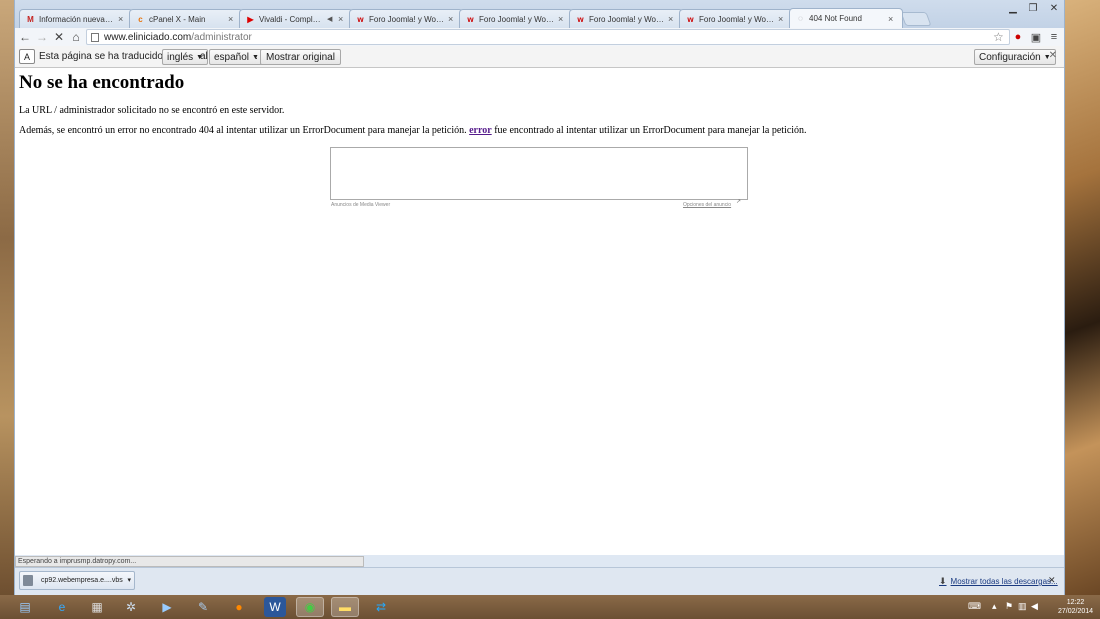  I want to click on folder-icon: ▬, so click(345, 607).